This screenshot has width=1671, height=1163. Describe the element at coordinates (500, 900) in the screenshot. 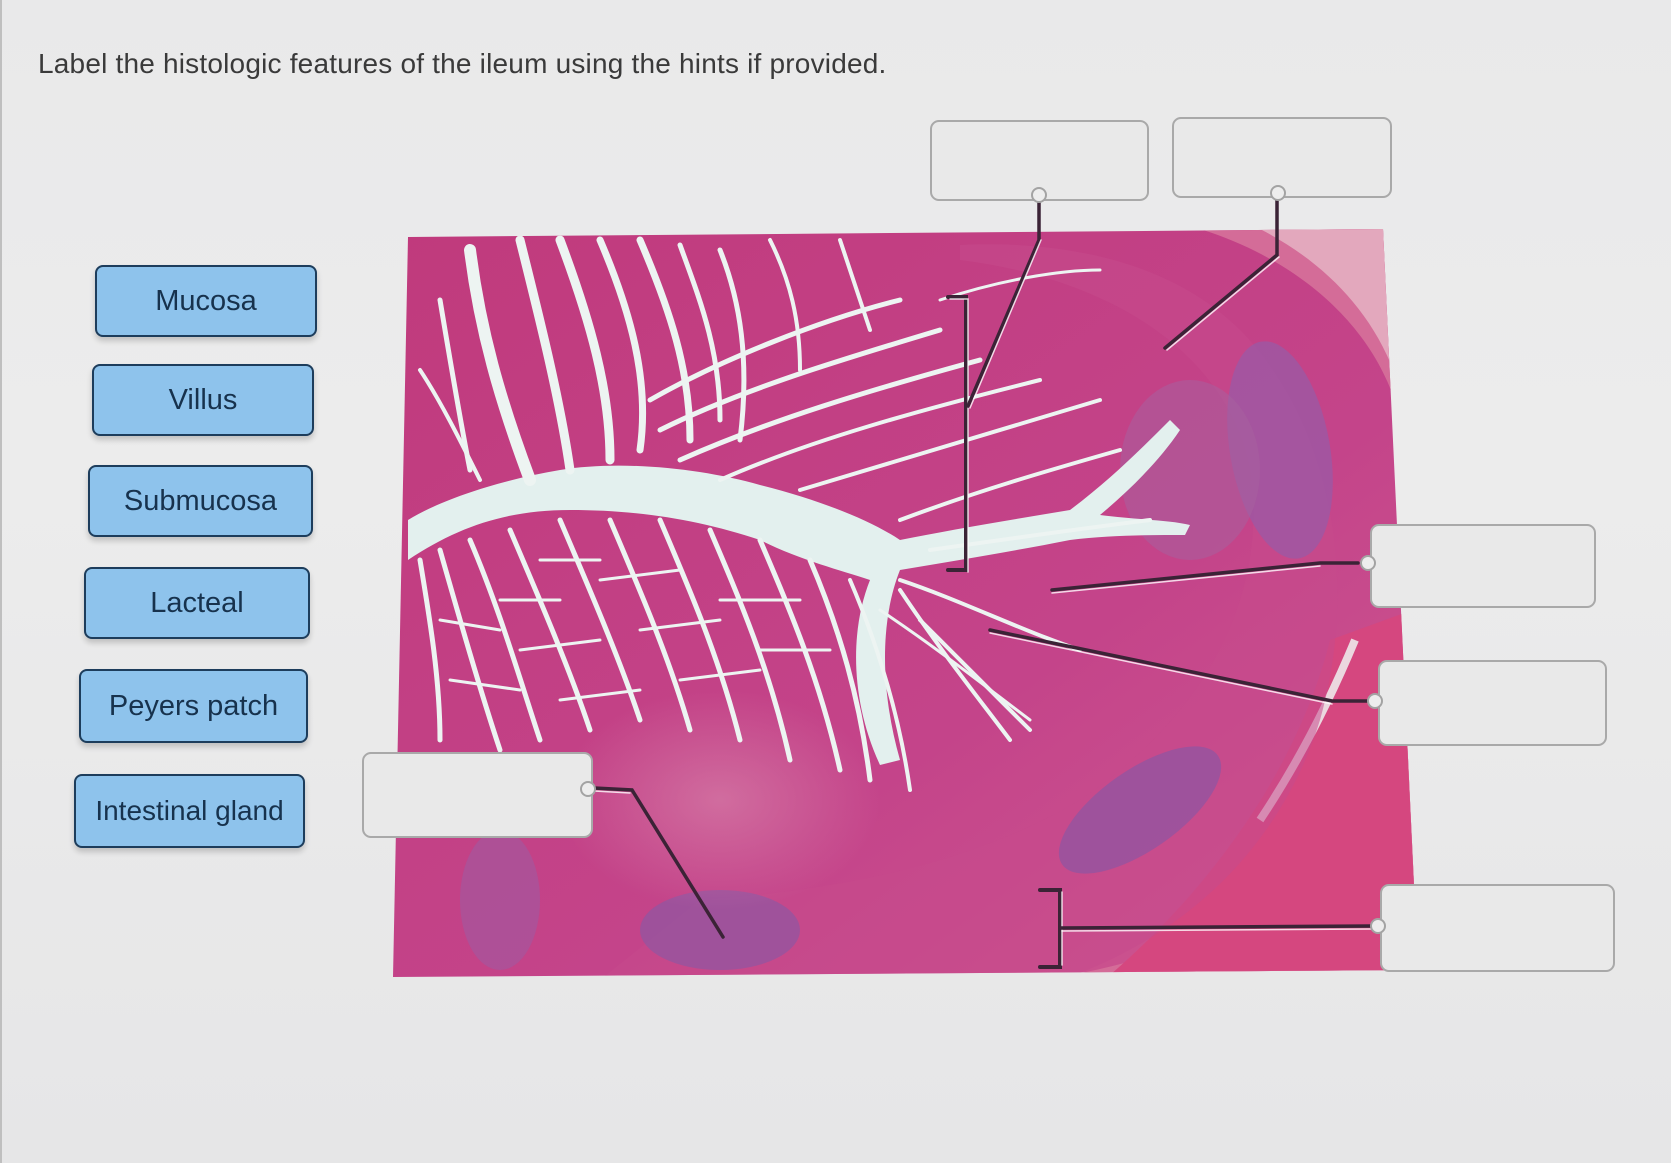

I see `lymphoid-nodule` at that location.